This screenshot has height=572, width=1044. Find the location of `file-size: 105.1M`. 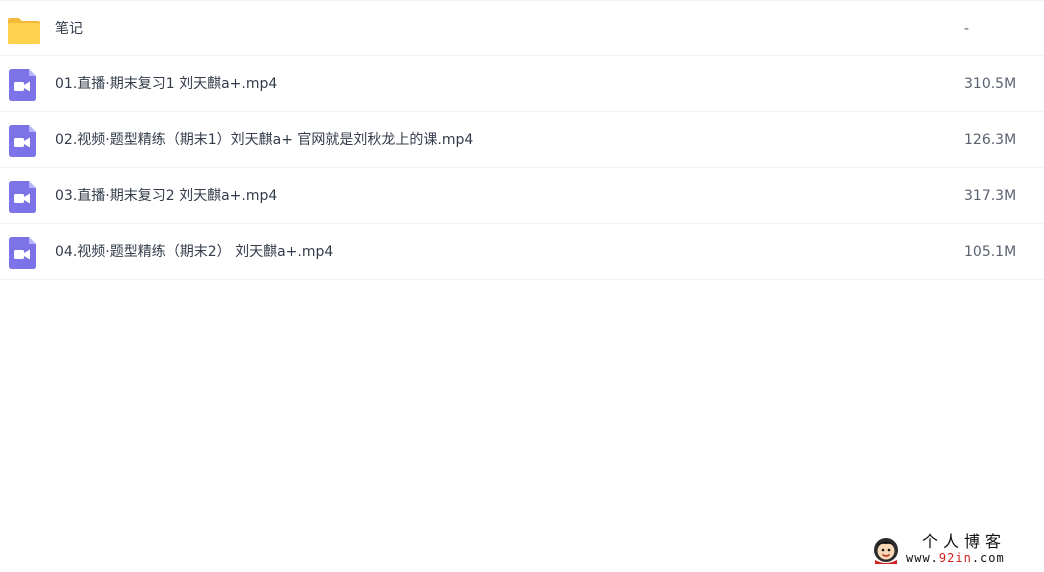

file-size: 105.1M is located at coordinates (990, 252).